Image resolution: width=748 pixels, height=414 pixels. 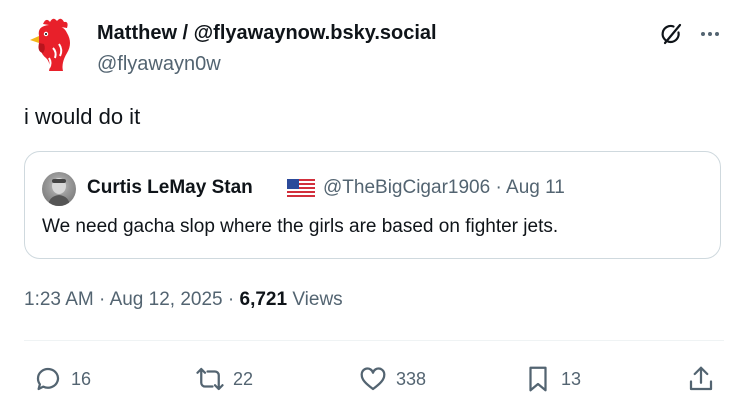 I want to click on quote-handle-date: @TheBigCigar1906 · Aug 11, so click(x=444, y=188).